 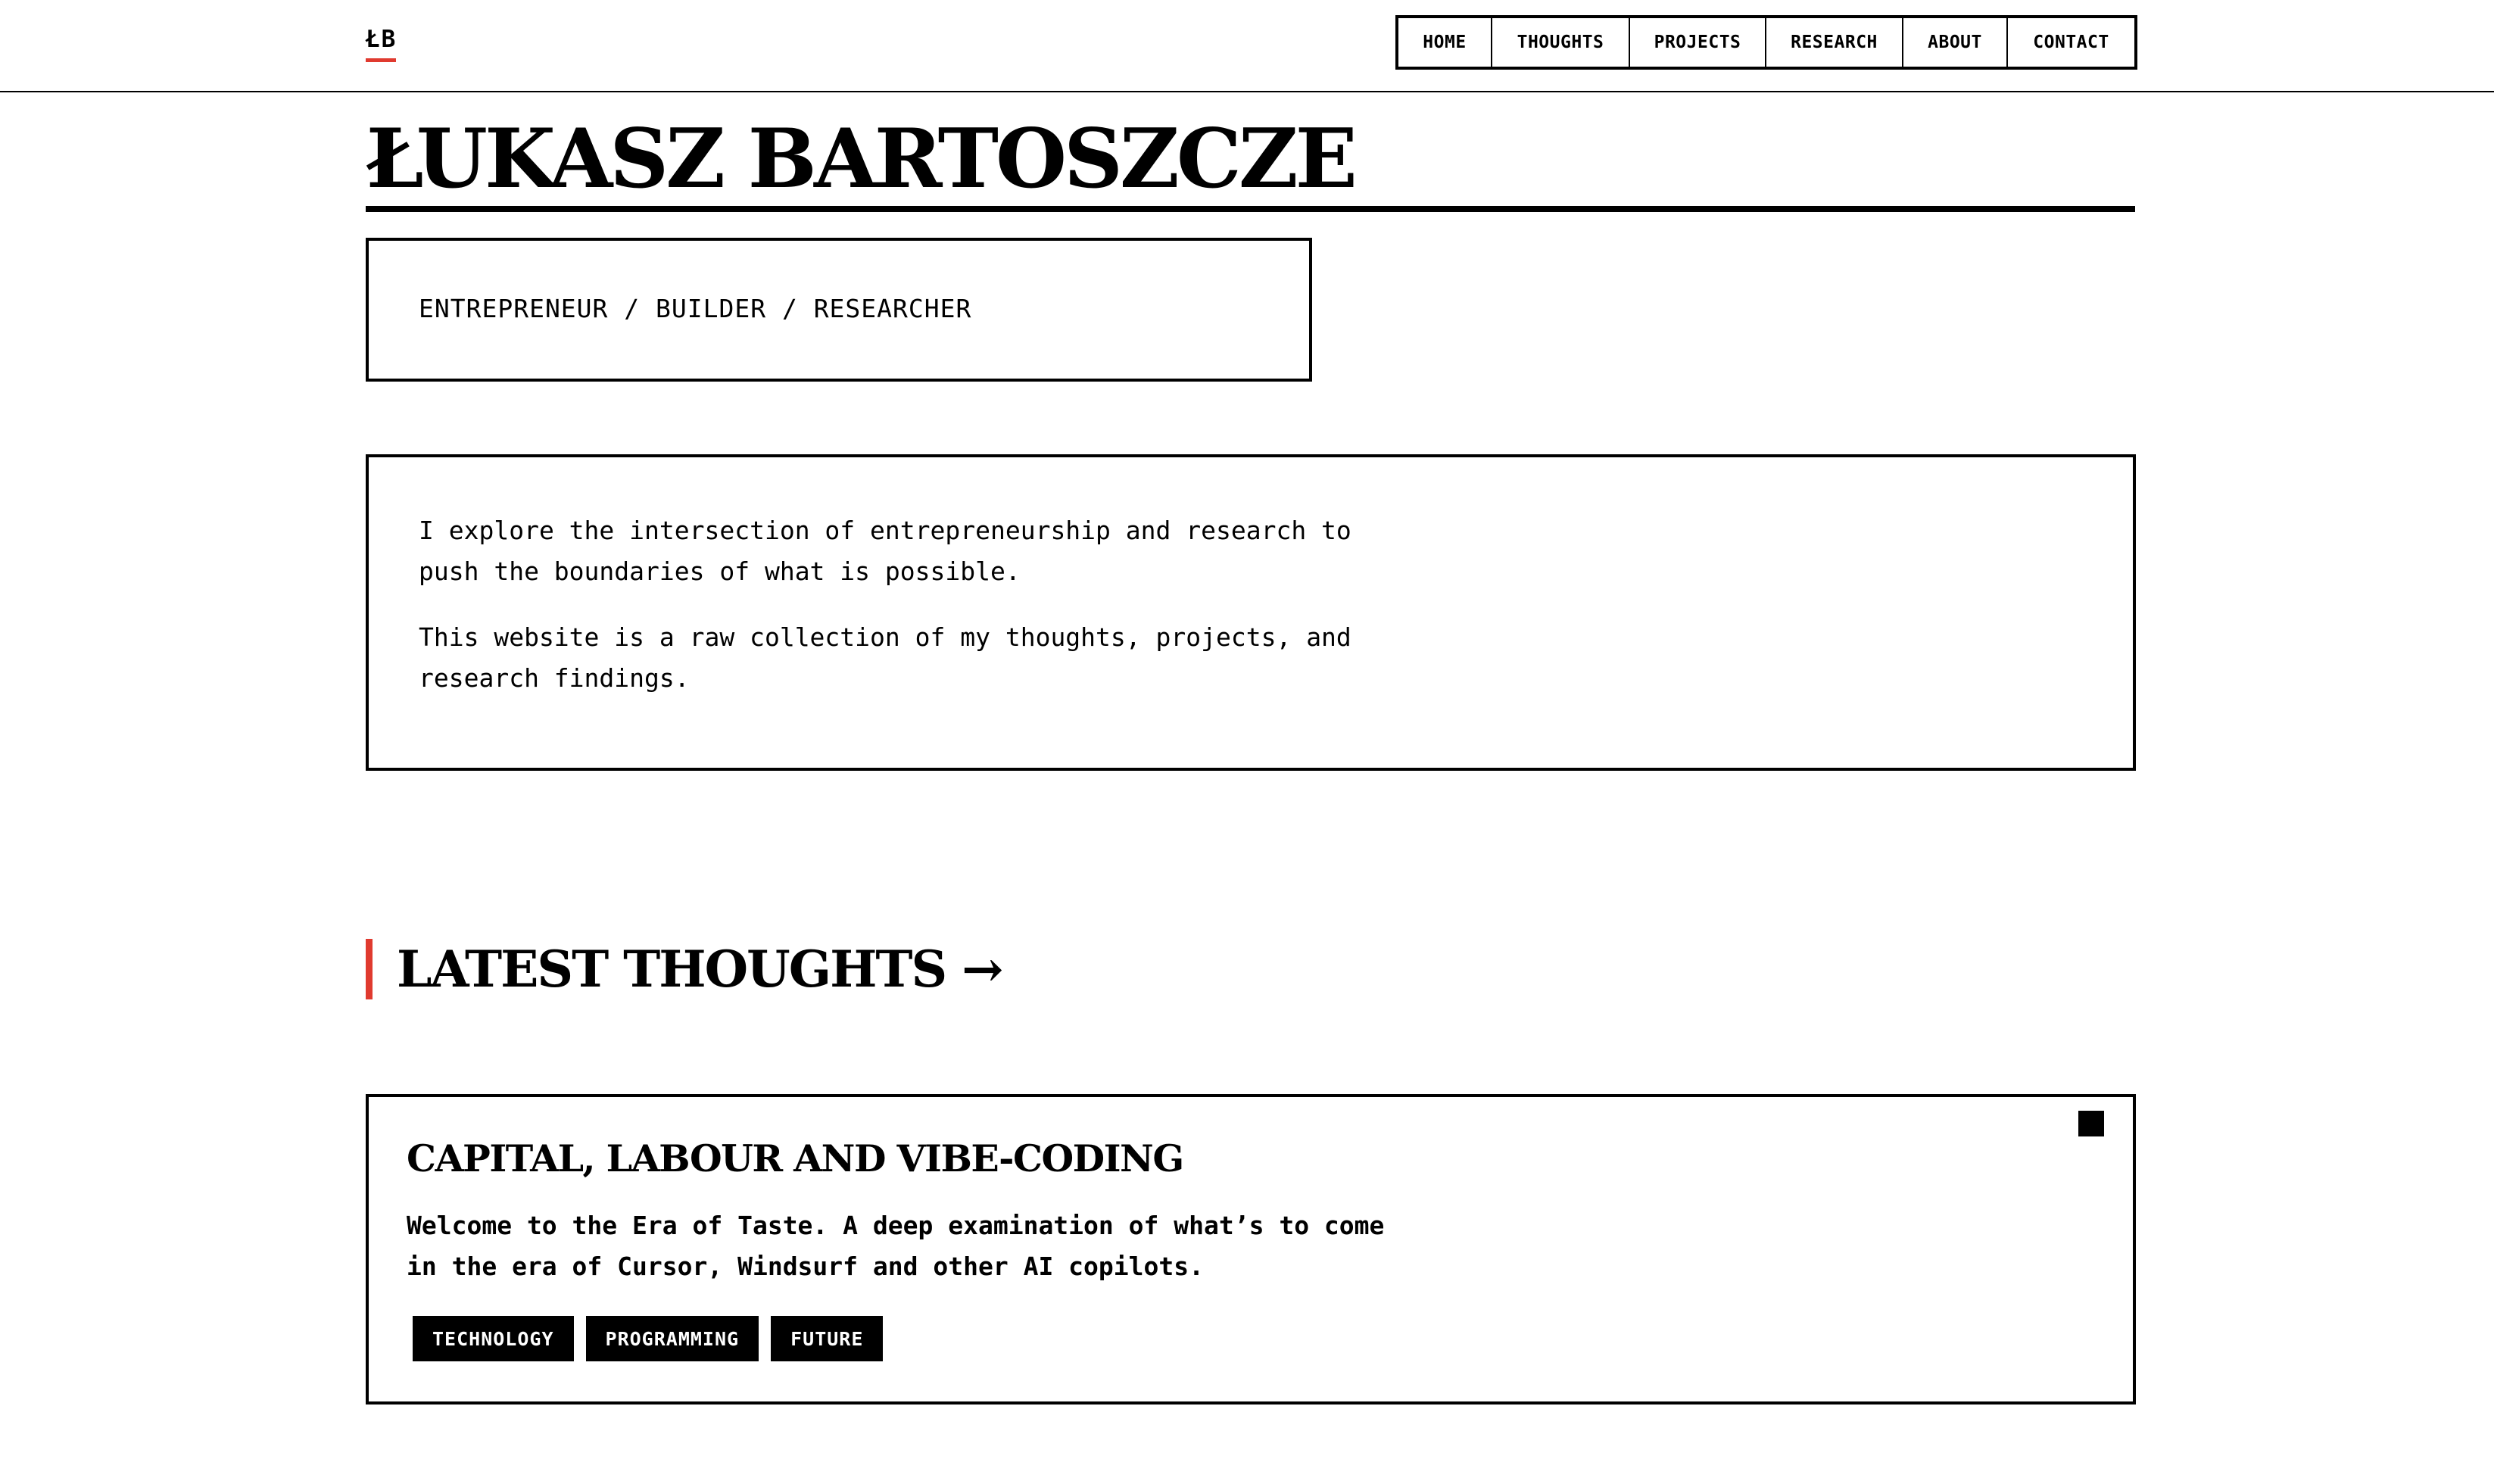 I want to click on nav-item-research: RESEARCH, so click(x=1834, y=42).